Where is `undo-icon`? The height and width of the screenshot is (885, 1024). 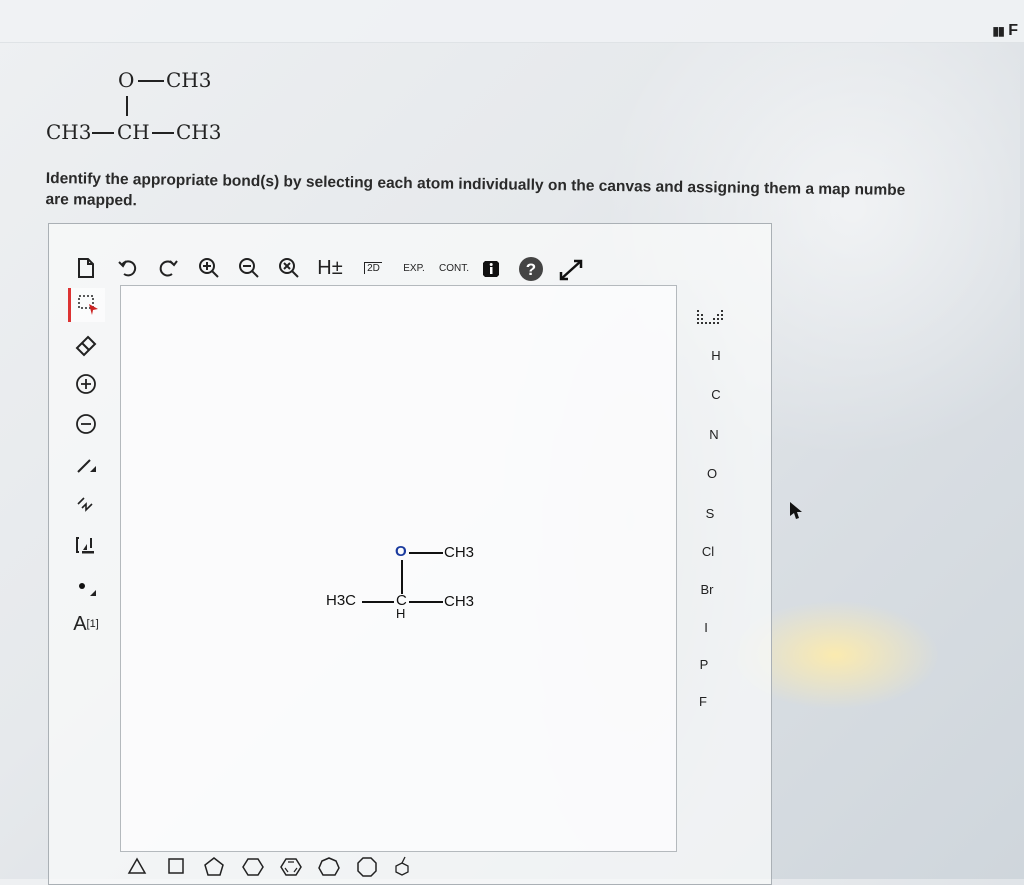 undo-icon is located at coordinates (128, 268).